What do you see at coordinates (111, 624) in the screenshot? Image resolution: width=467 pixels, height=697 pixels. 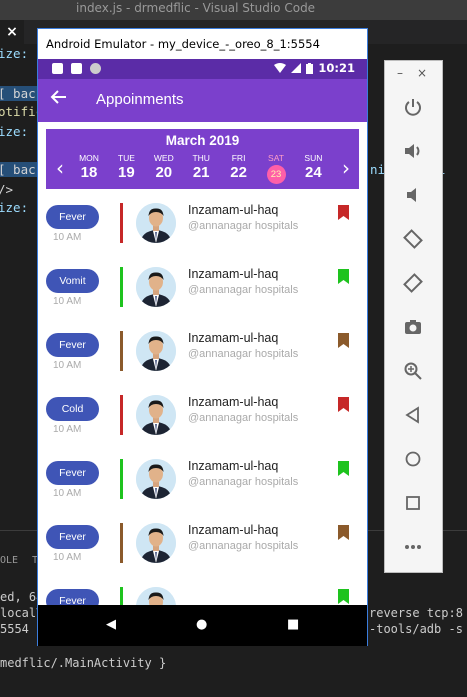 I see `nav-back-icon: ◀` at bounding box center [111, 624].